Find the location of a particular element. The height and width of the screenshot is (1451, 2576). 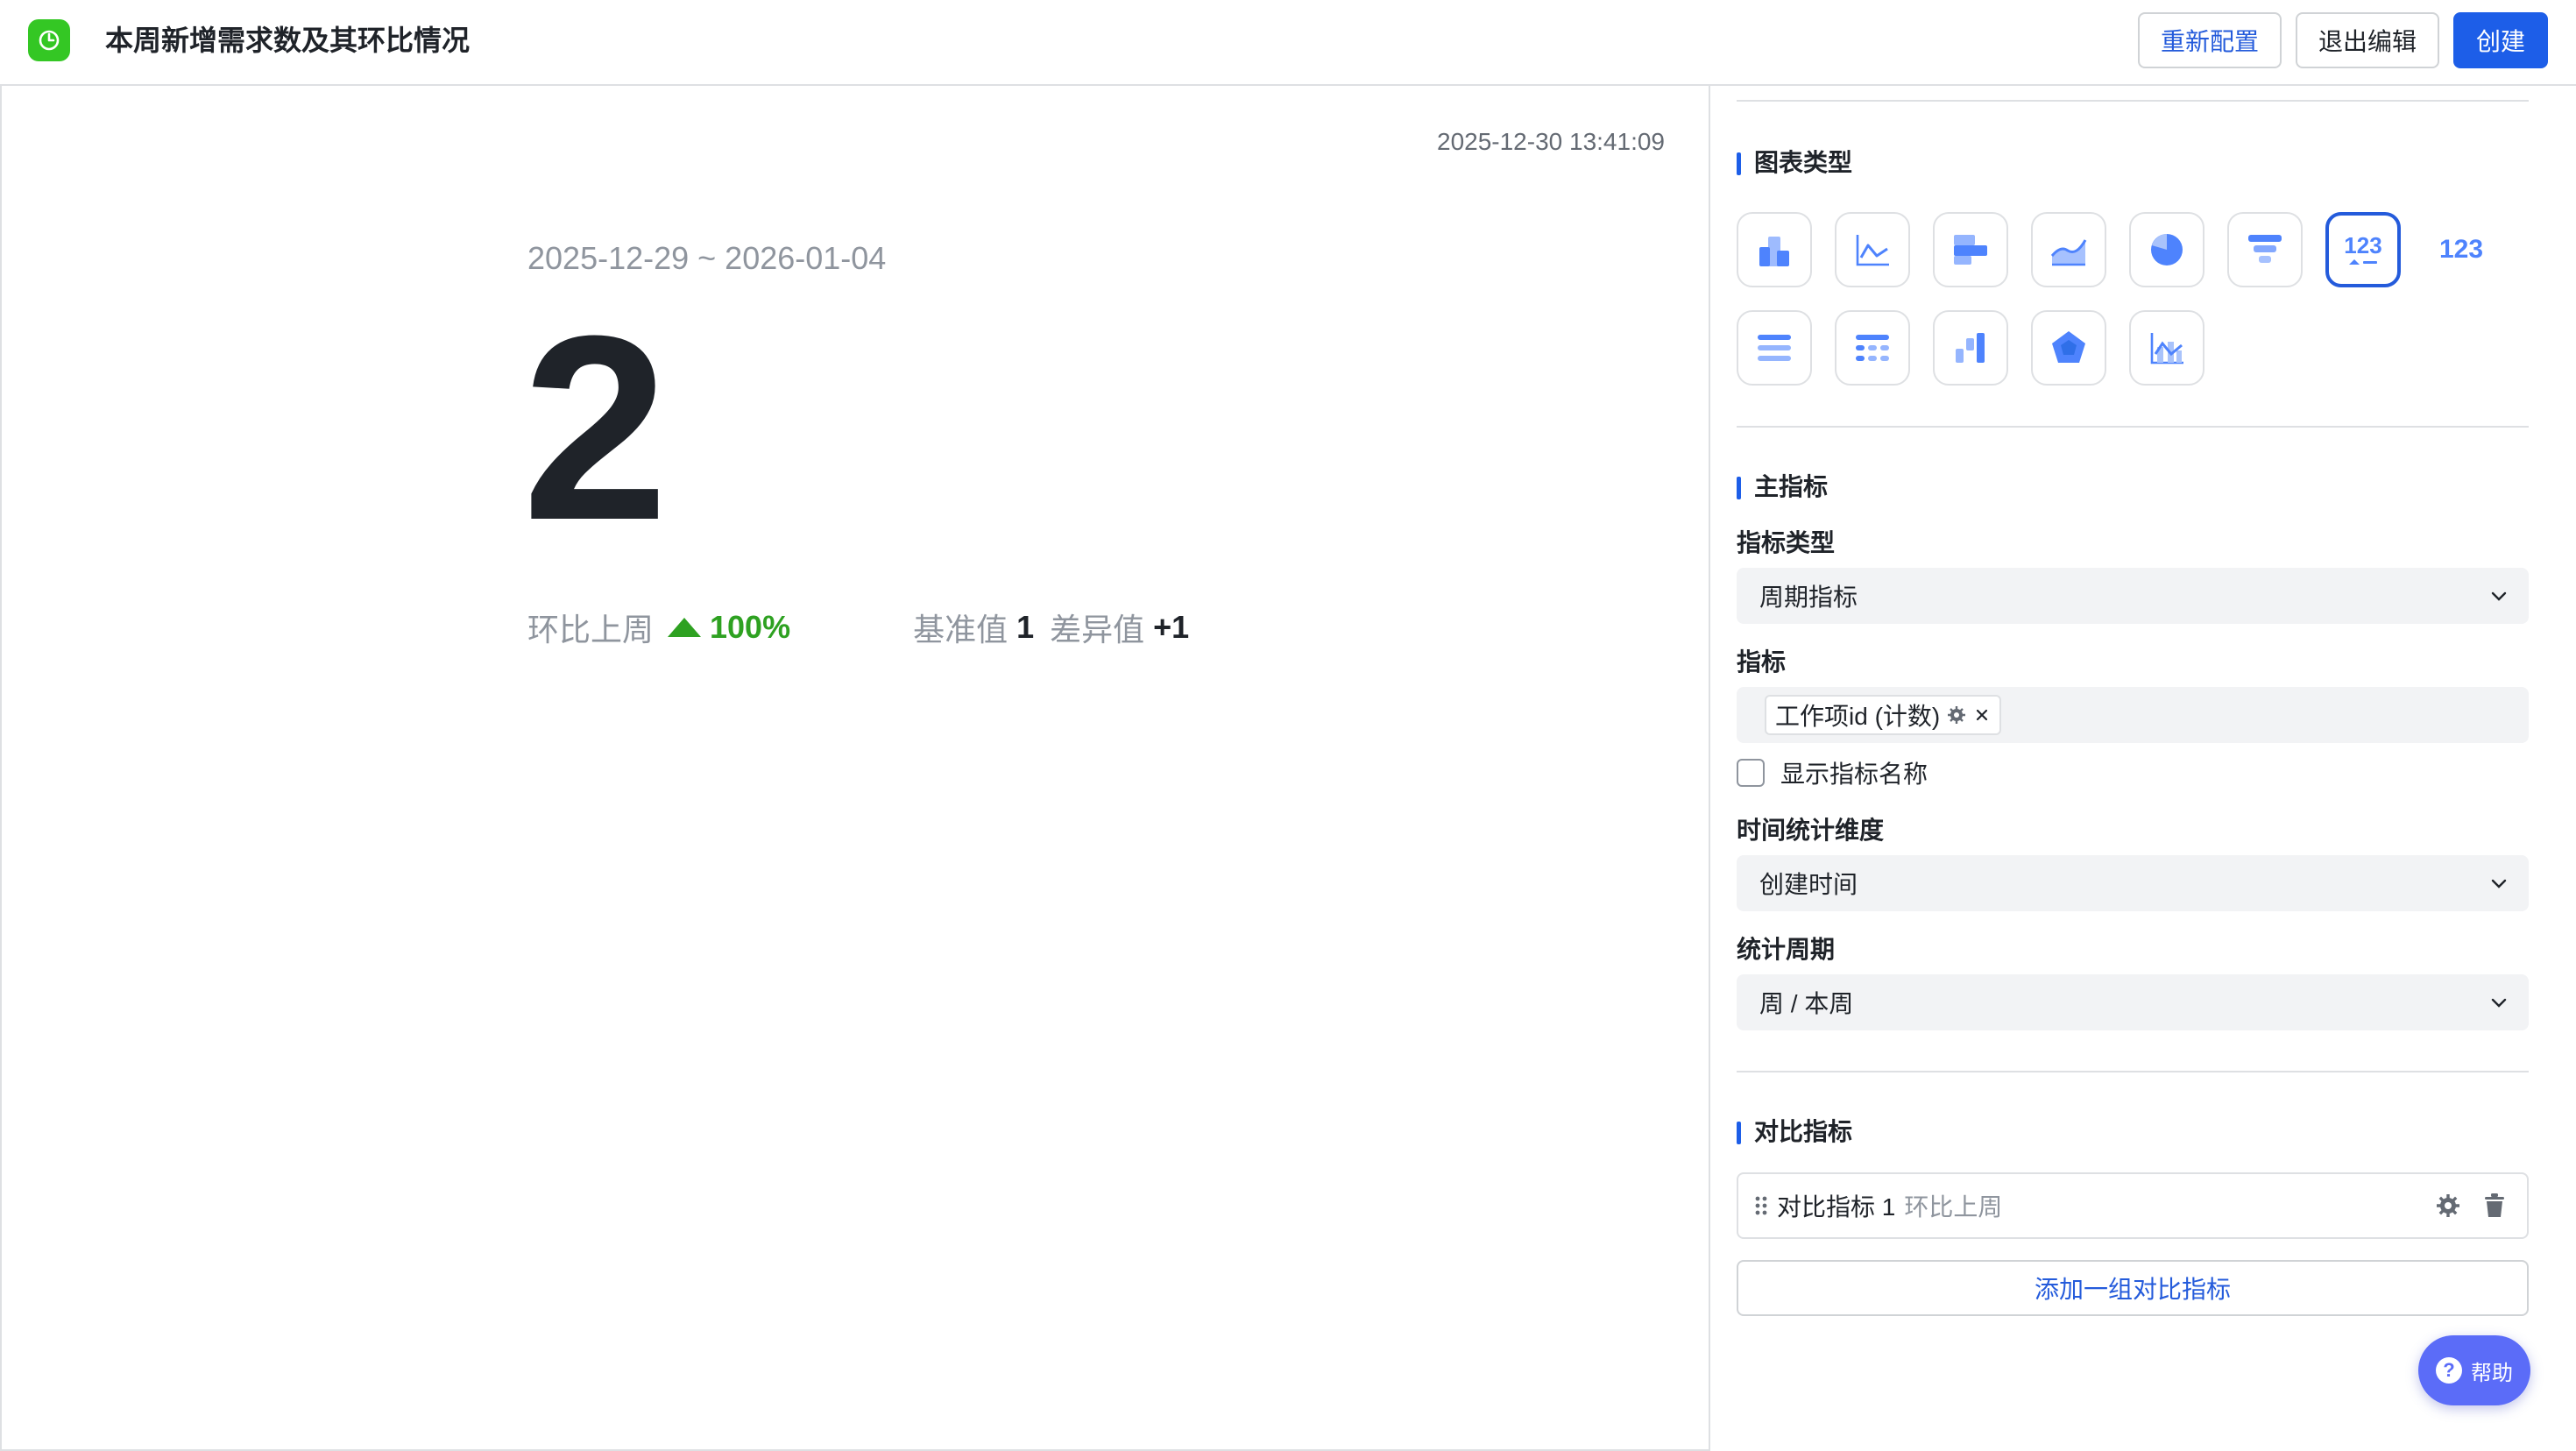

reconfigure-button: 重新配置 is located at coordinates (2210, 40).